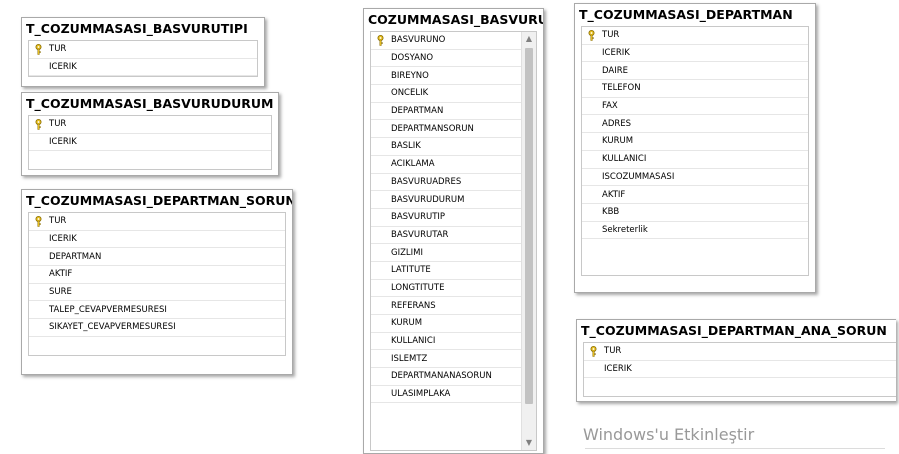  What do you see at coordinates (695, 231) in the screenshot?
I see `column-row: Sekreterlik` at bounding box center [695, 231].